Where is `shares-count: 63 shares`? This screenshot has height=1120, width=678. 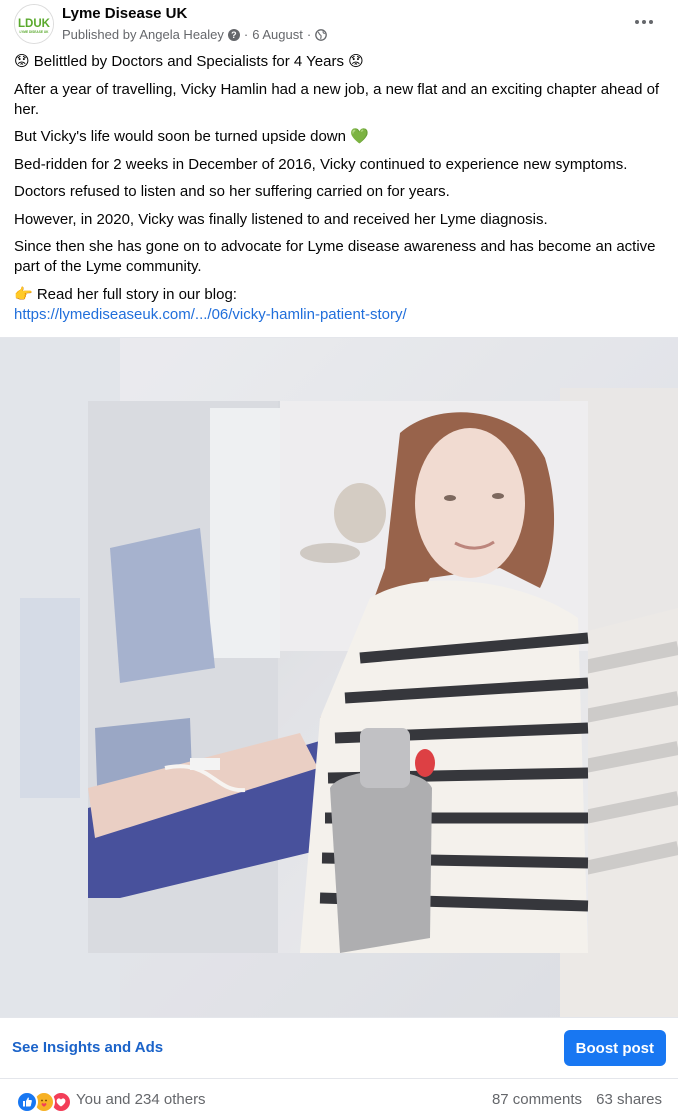 shares-count: 63 shares is located at coordinates (629, 1099).